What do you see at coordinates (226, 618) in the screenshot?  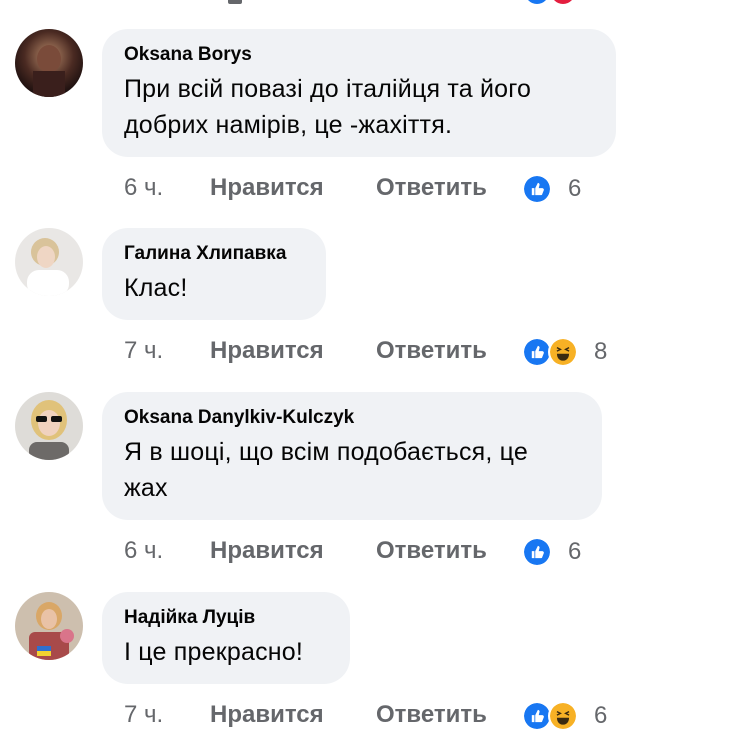 I see `comment-author: Надійка Луців` at bounding box center [226, 618].